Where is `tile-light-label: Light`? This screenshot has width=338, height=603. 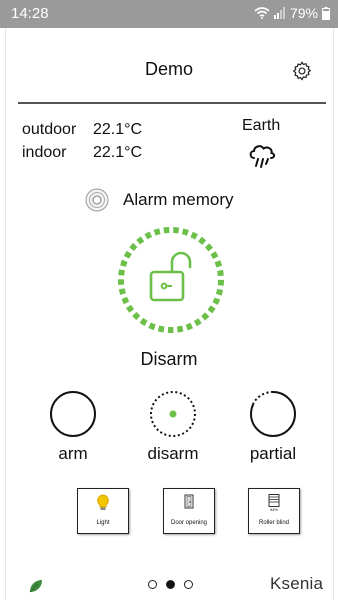 tile-light-label: Light is located at coordinates (103, 523).